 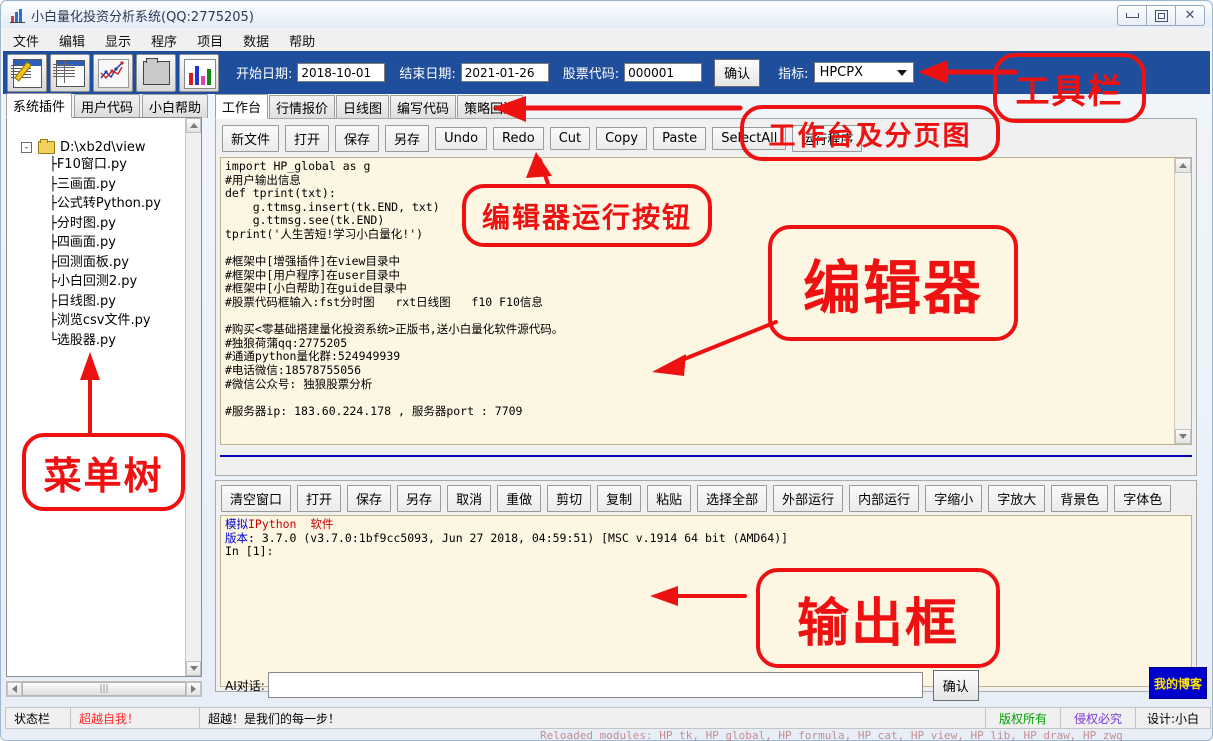 I want to click on tab-daily-chart: 日线图, so click(x=363, y=107).